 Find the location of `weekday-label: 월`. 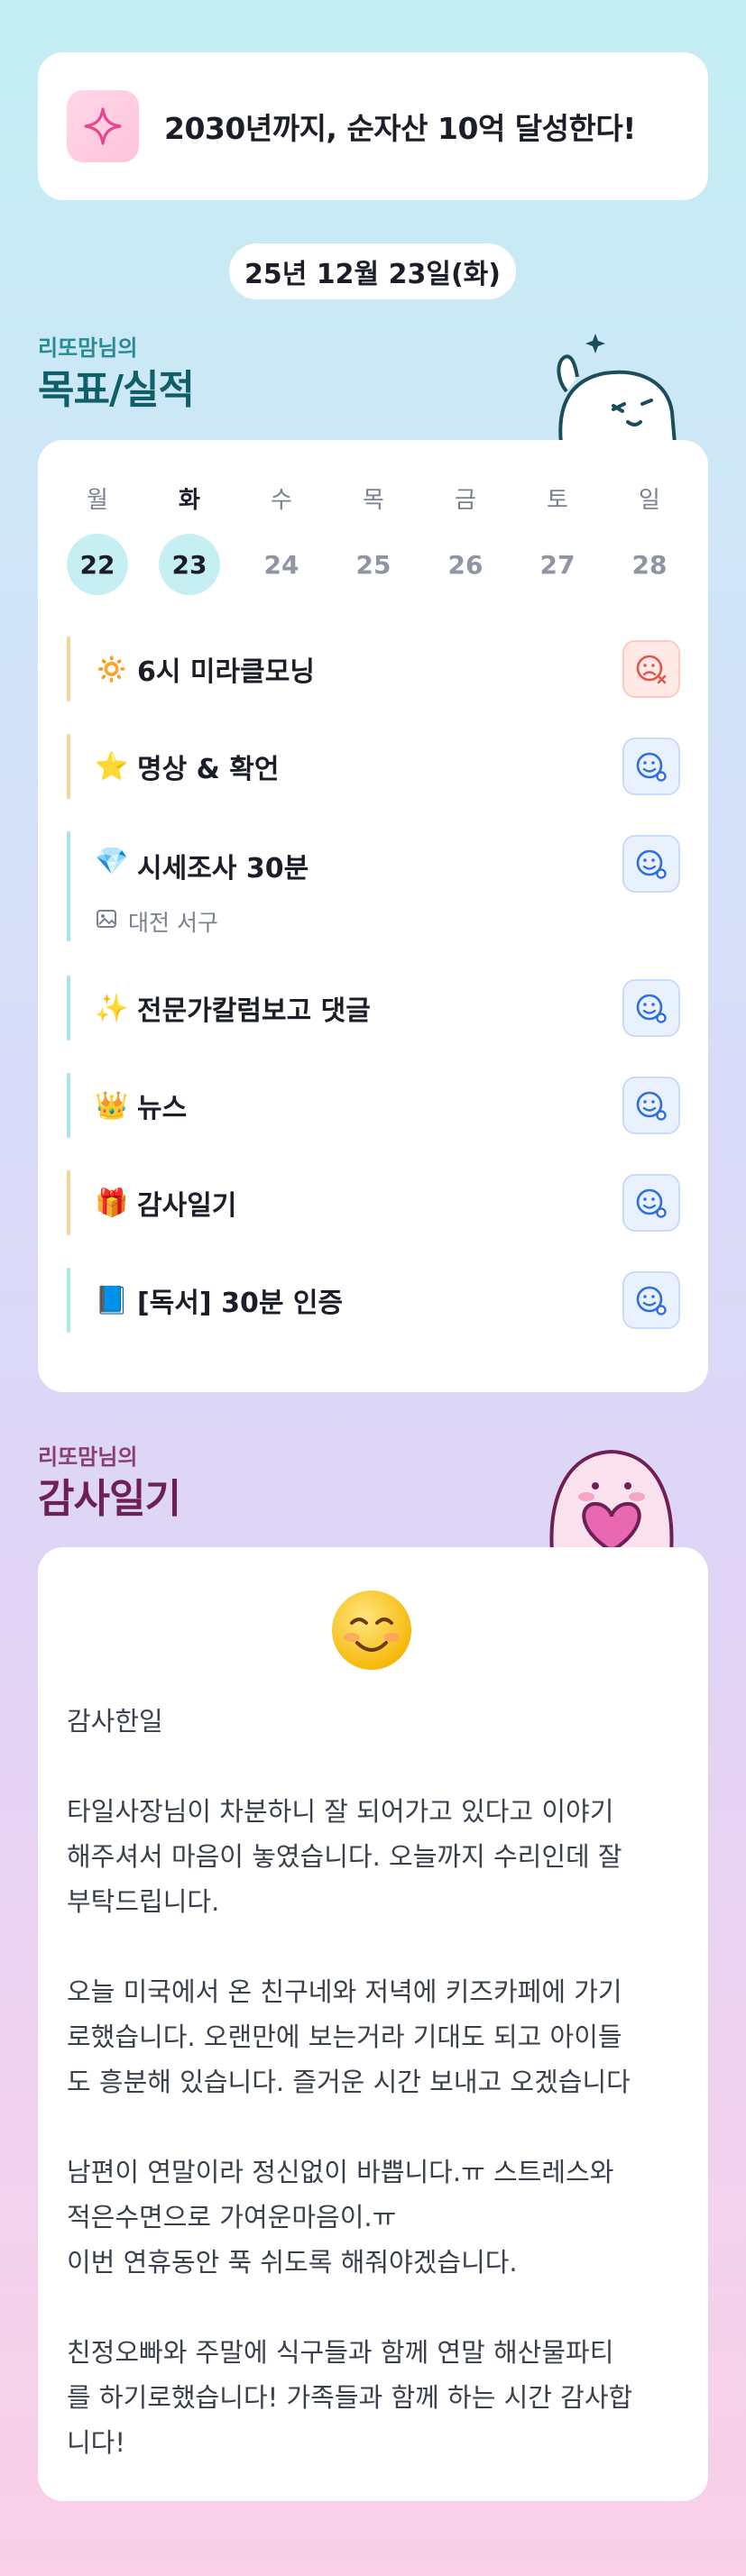

weekday-label: 월 is located at coordinates (97, 500).